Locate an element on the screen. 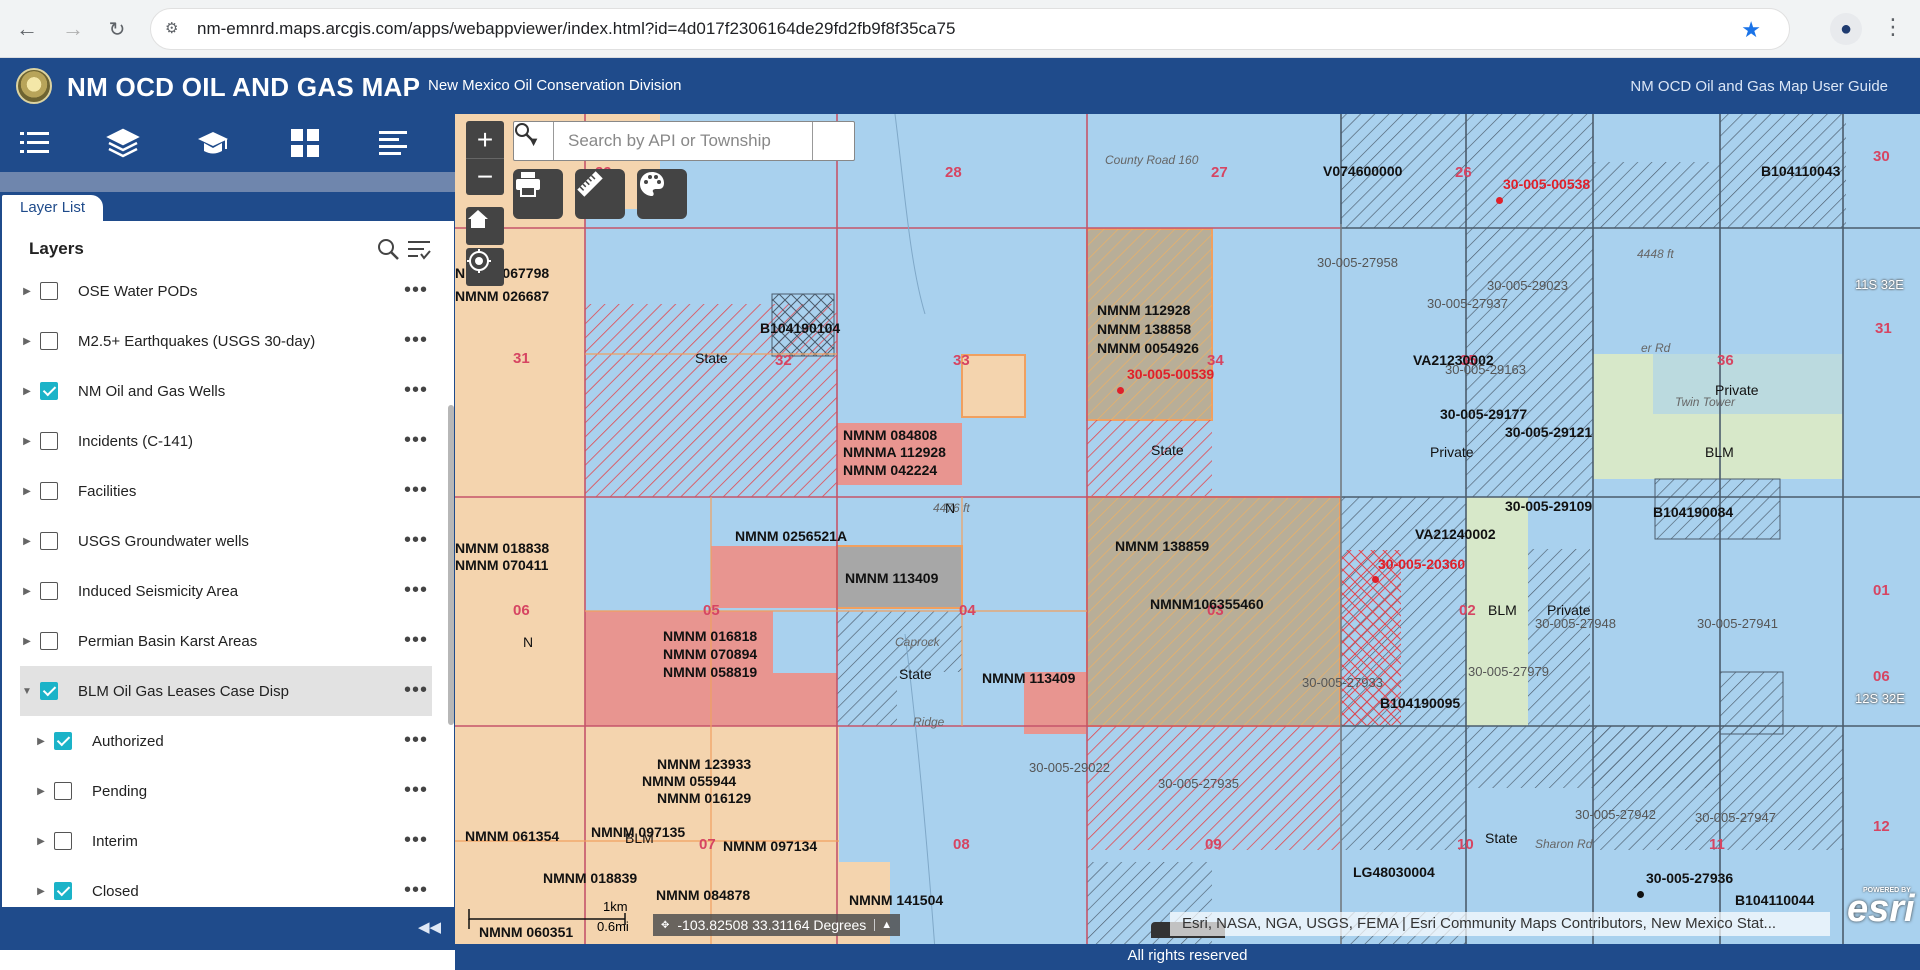 This screenshot has height=970, width=1920. layer-row: ▶ Pending ••• is located at coordinates (226, 791).